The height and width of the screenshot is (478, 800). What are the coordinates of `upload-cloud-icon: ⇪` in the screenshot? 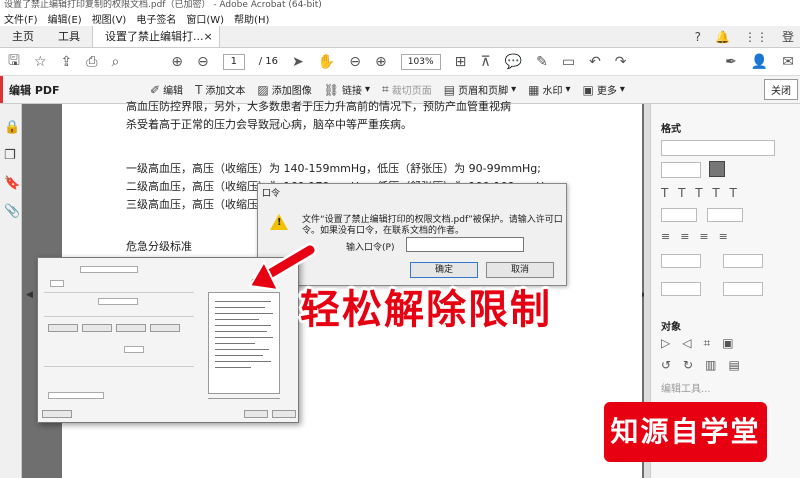 It's located at (67, 62).